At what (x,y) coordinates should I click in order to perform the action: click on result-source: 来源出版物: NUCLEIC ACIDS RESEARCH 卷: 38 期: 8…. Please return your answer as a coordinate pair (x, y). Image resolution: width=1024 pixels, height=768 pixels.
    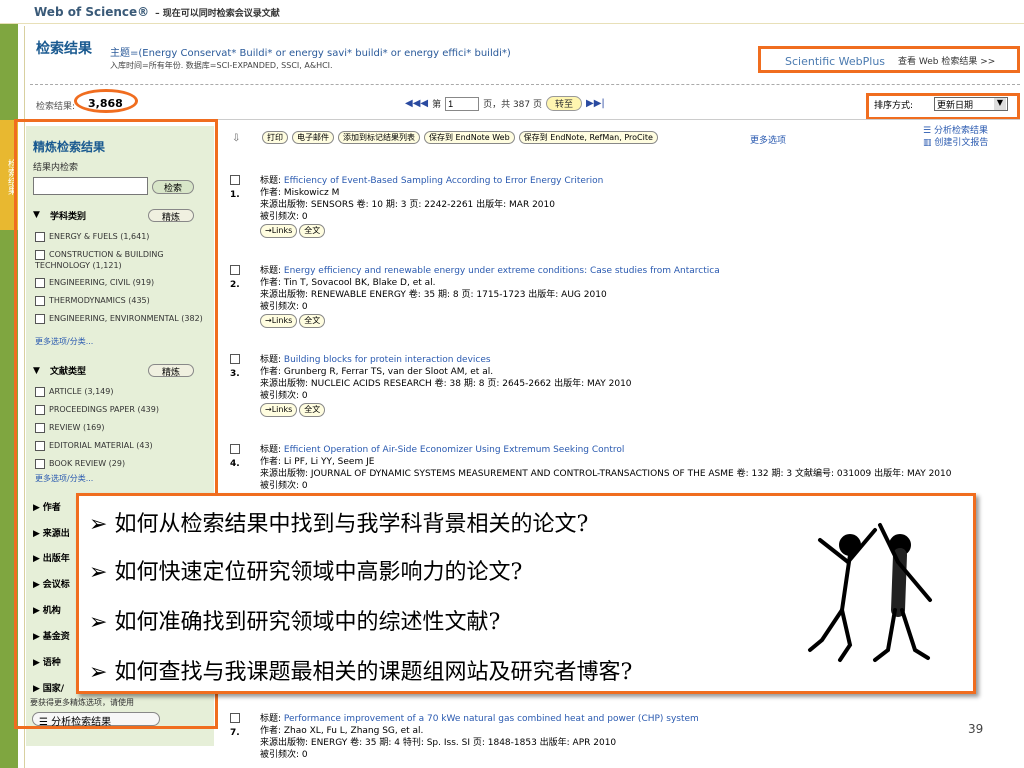
    Looking at the image, I should click on (446, 384).